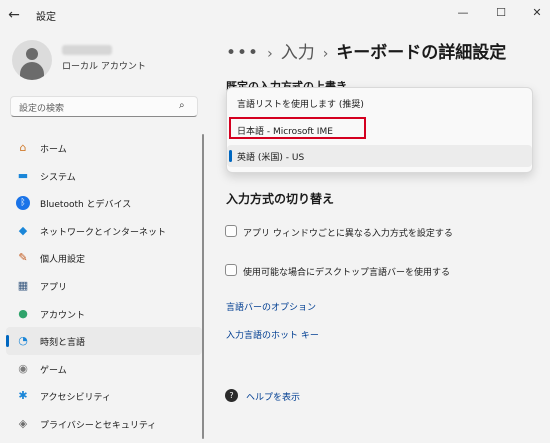  What do you see at coordinates (46, 17) in the screenshot?
I see `app-title: 設定` at bounding box center [46, 17].